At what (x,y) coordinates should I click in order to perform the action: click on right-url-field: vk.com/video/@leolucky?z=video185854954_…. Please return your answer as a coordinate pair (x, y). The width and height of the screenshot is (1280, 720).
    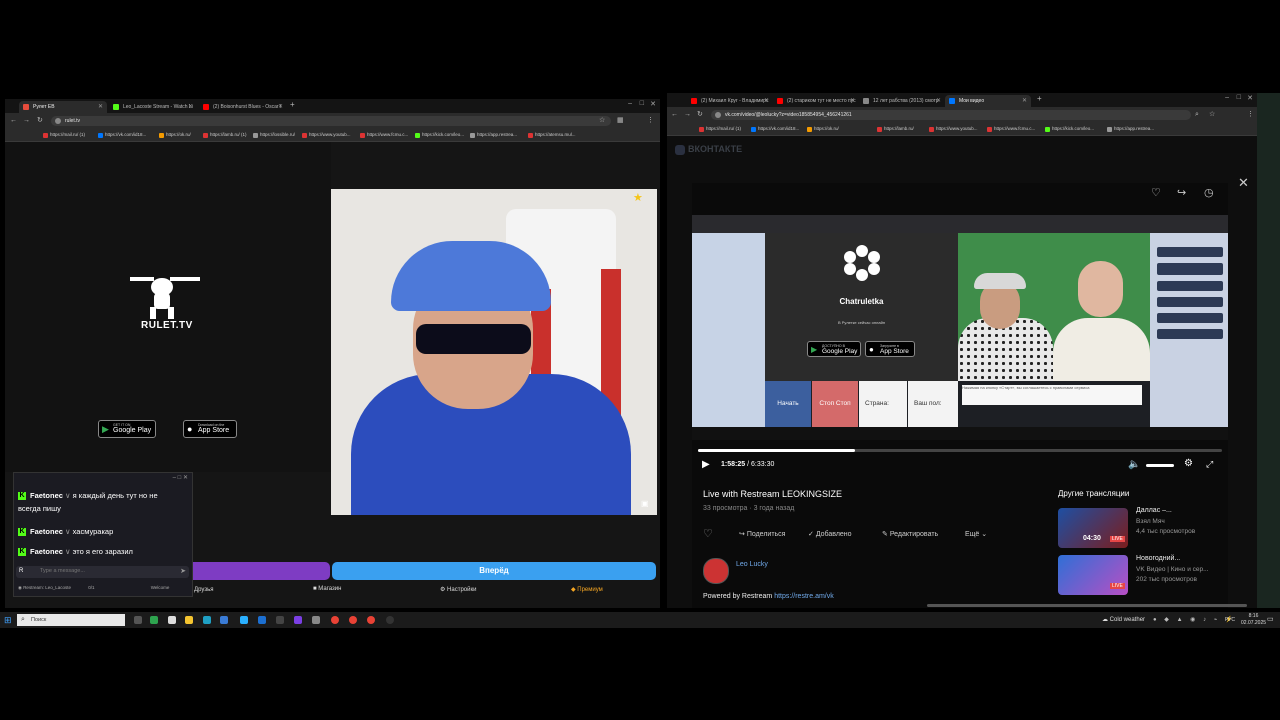
    Looking at the image, I should click on (951, 115).